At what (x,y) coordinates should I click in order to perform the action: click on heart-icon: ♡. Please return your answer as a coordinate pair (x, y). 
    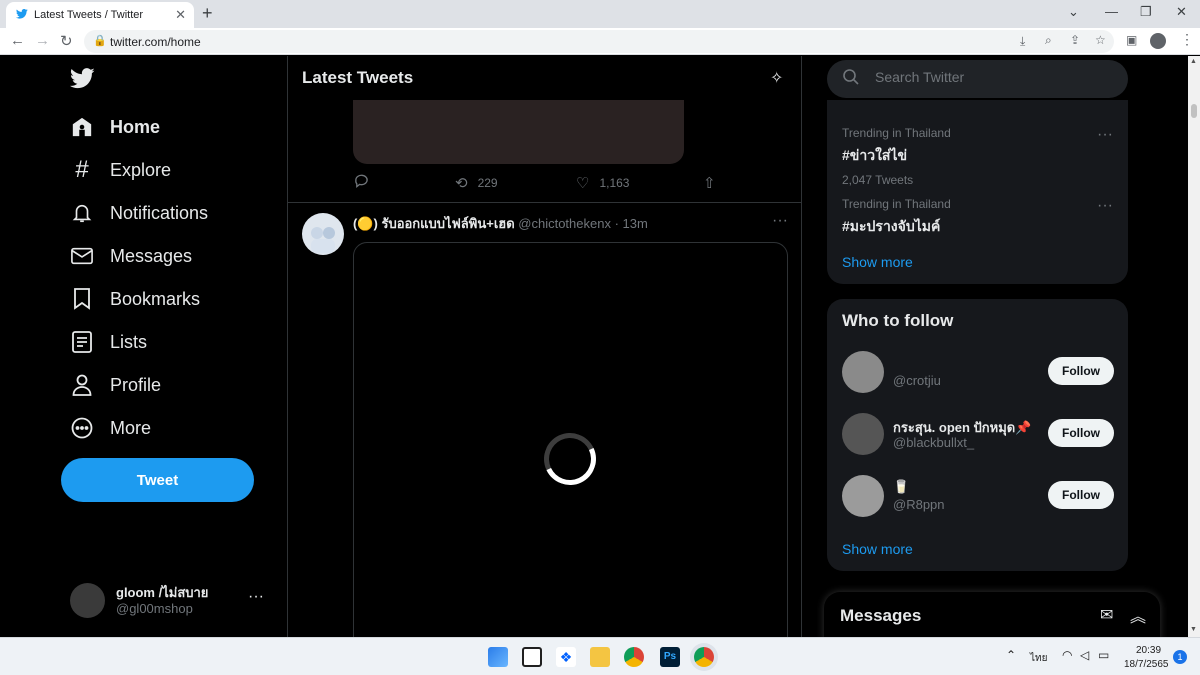
    Looking at the image, I should click on (583, 183).